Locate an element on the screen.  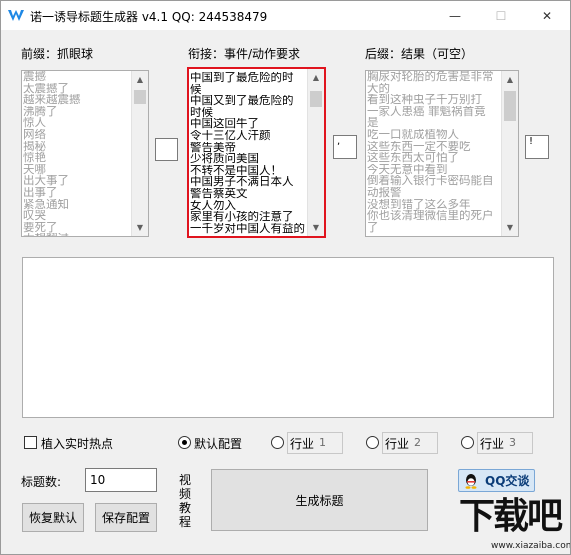
industry-2-radio is located at coordinates (372, 442).